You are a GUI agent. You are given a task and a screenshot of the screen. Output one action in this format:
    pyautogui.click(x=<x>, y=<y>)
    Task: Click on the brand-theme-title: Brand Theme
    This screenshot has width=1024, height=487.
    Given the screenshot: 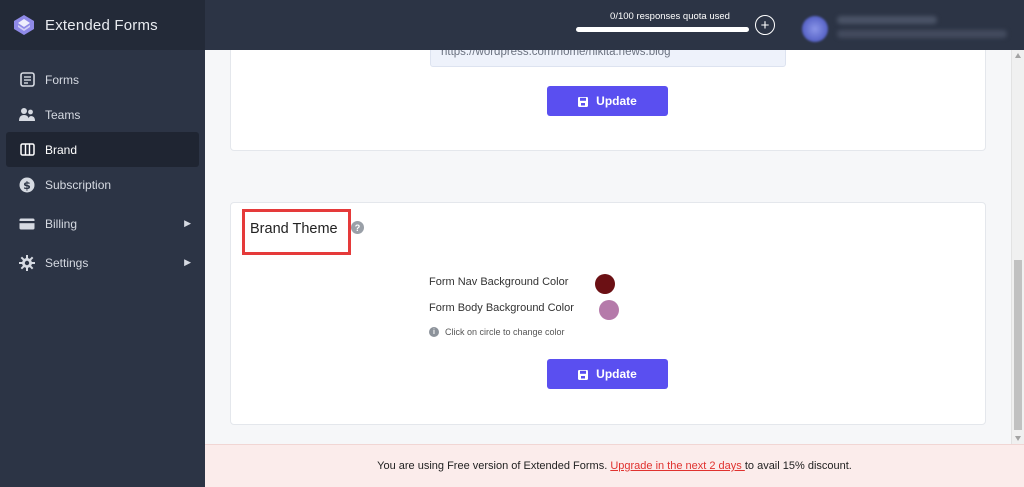 What is the action you would take?
    pyautogui.click(x=294, y=229)
    